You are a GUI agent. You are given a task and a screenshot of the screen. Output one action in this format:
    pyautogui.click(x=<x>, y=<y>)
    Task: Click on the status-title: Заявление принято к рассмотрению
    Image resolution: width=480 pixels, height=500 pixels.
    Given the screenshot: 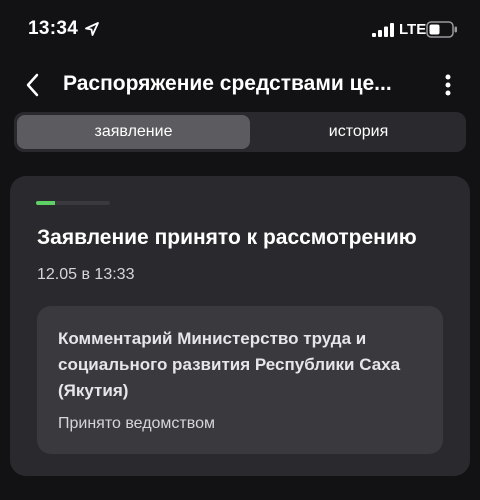 What is the action you would take?
    pyautogui.click(x=227, y=237)
    